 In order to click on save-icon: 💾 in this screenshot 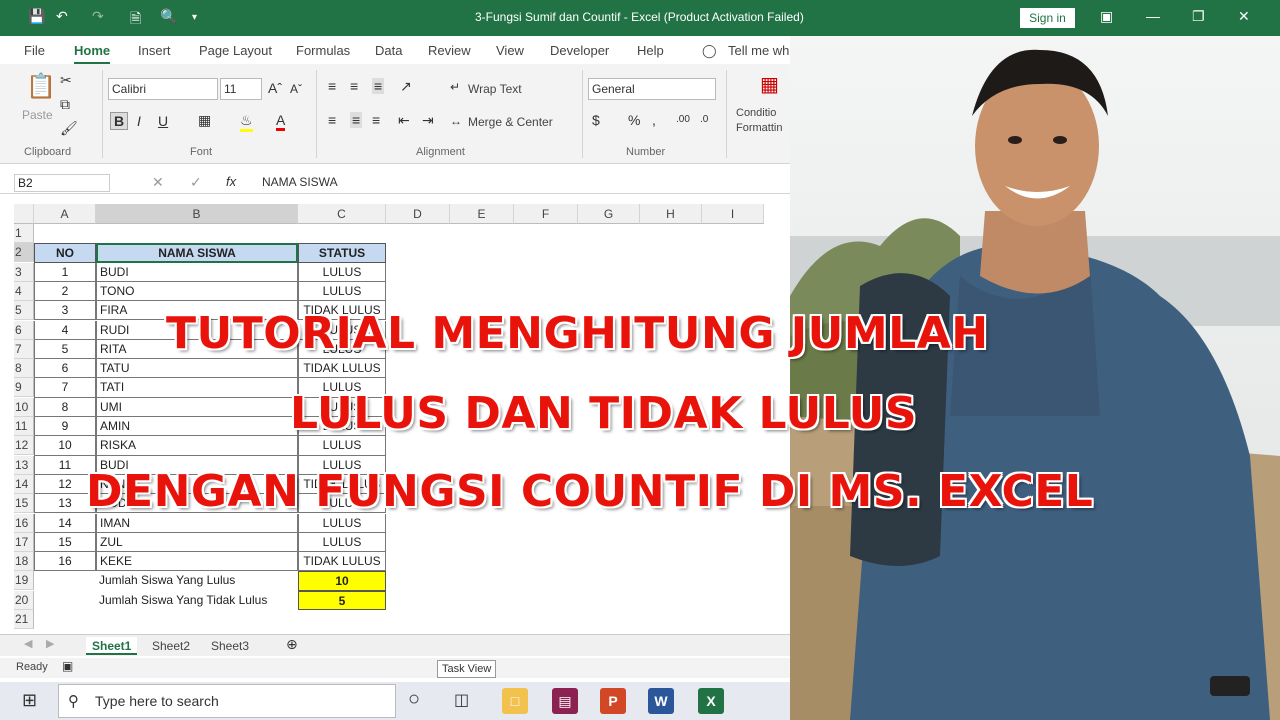, I will do `click(36, 16)`.